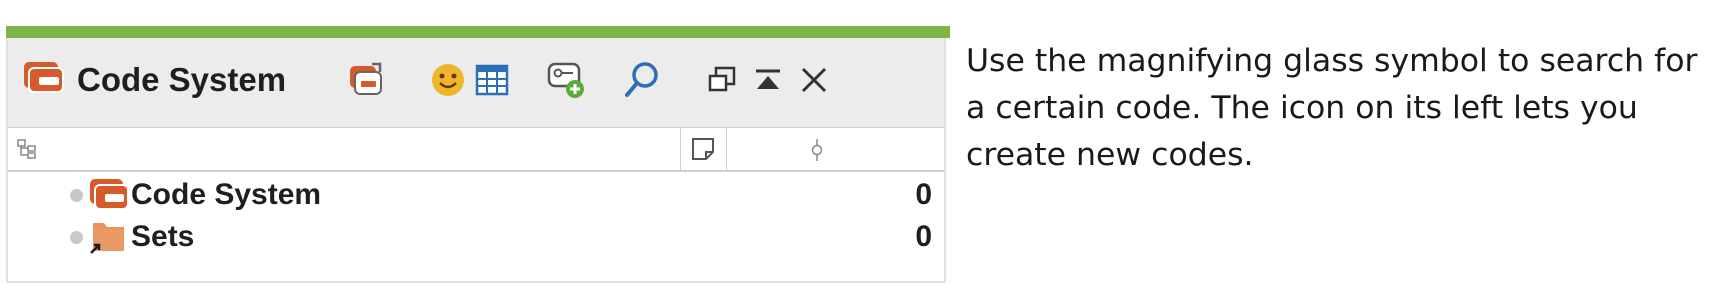 This screenshot has width=1716, height=300. I want to click on close-icon, so click(814, 80).